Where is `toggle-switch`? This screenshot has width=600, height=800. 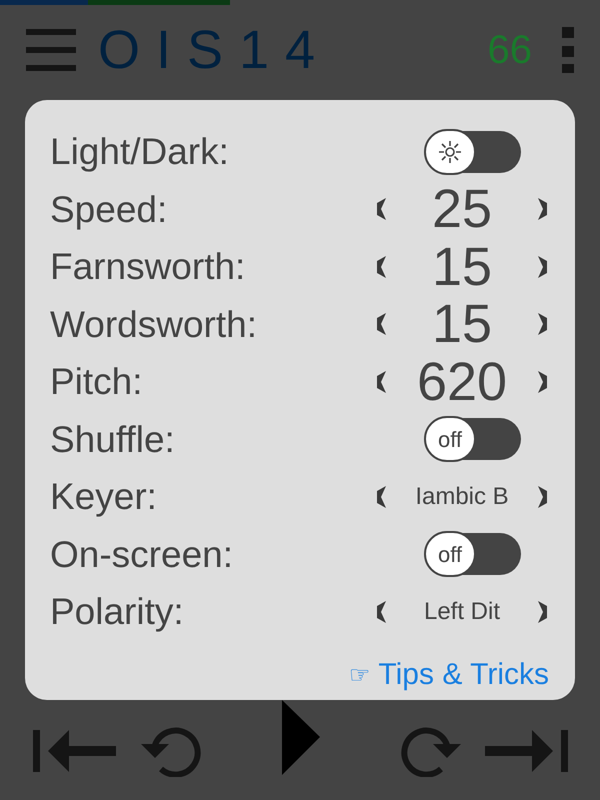 toggle-switch is located at coordinates (473, 151).